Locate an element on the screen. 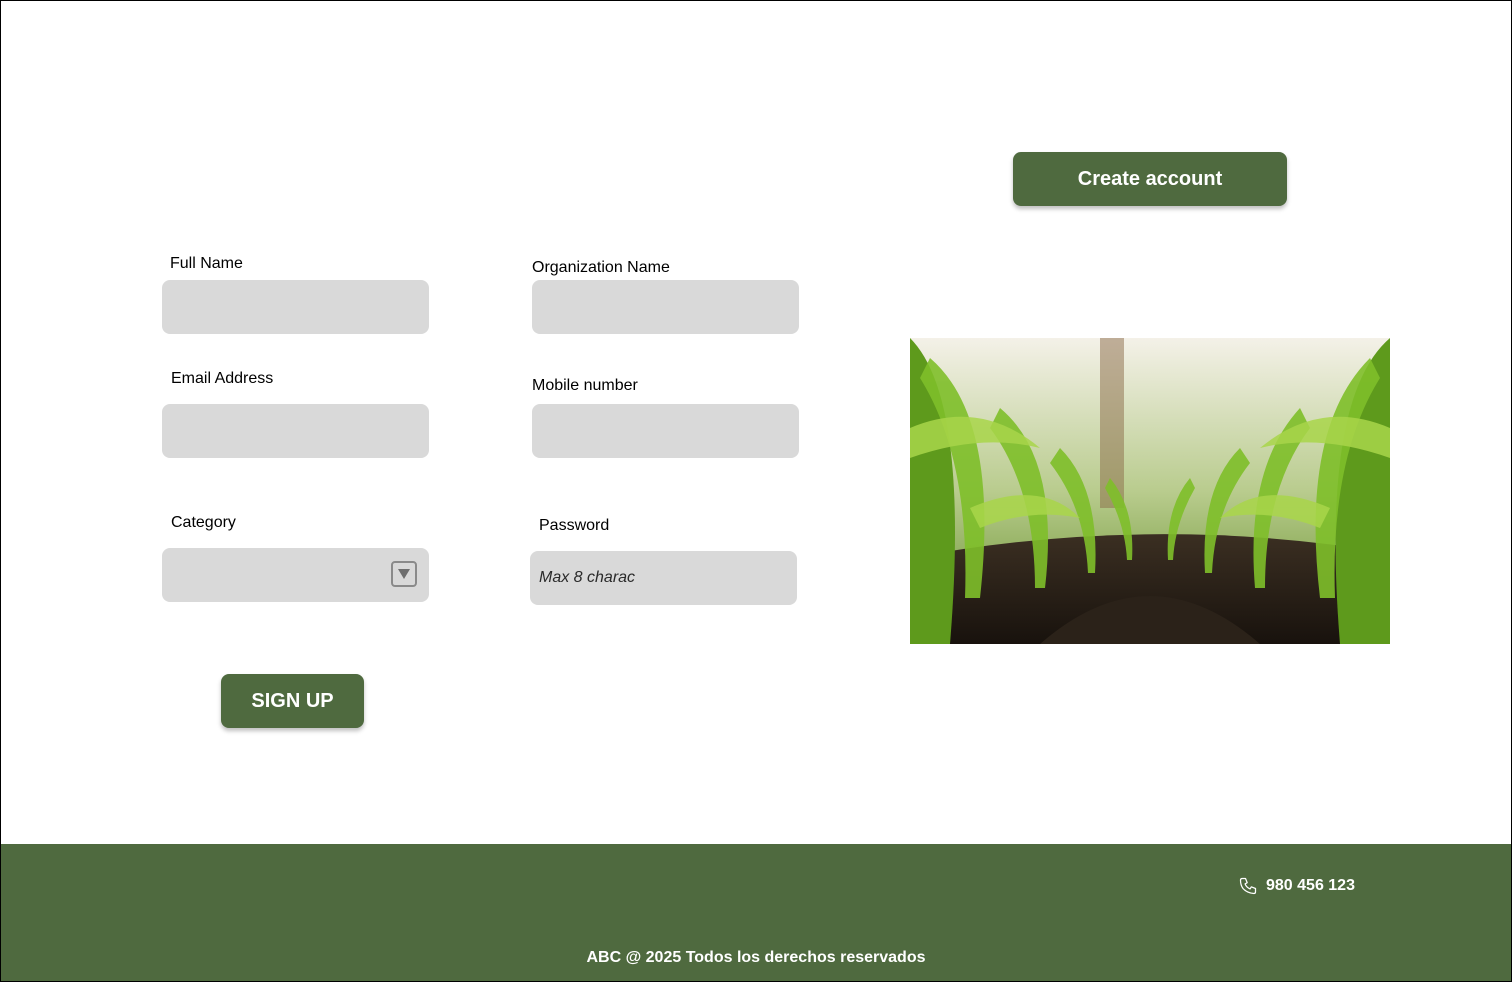 Image resolution: width=1512 pixels, height=982 pixels. full-name-field is located at coordinates (295, 307).